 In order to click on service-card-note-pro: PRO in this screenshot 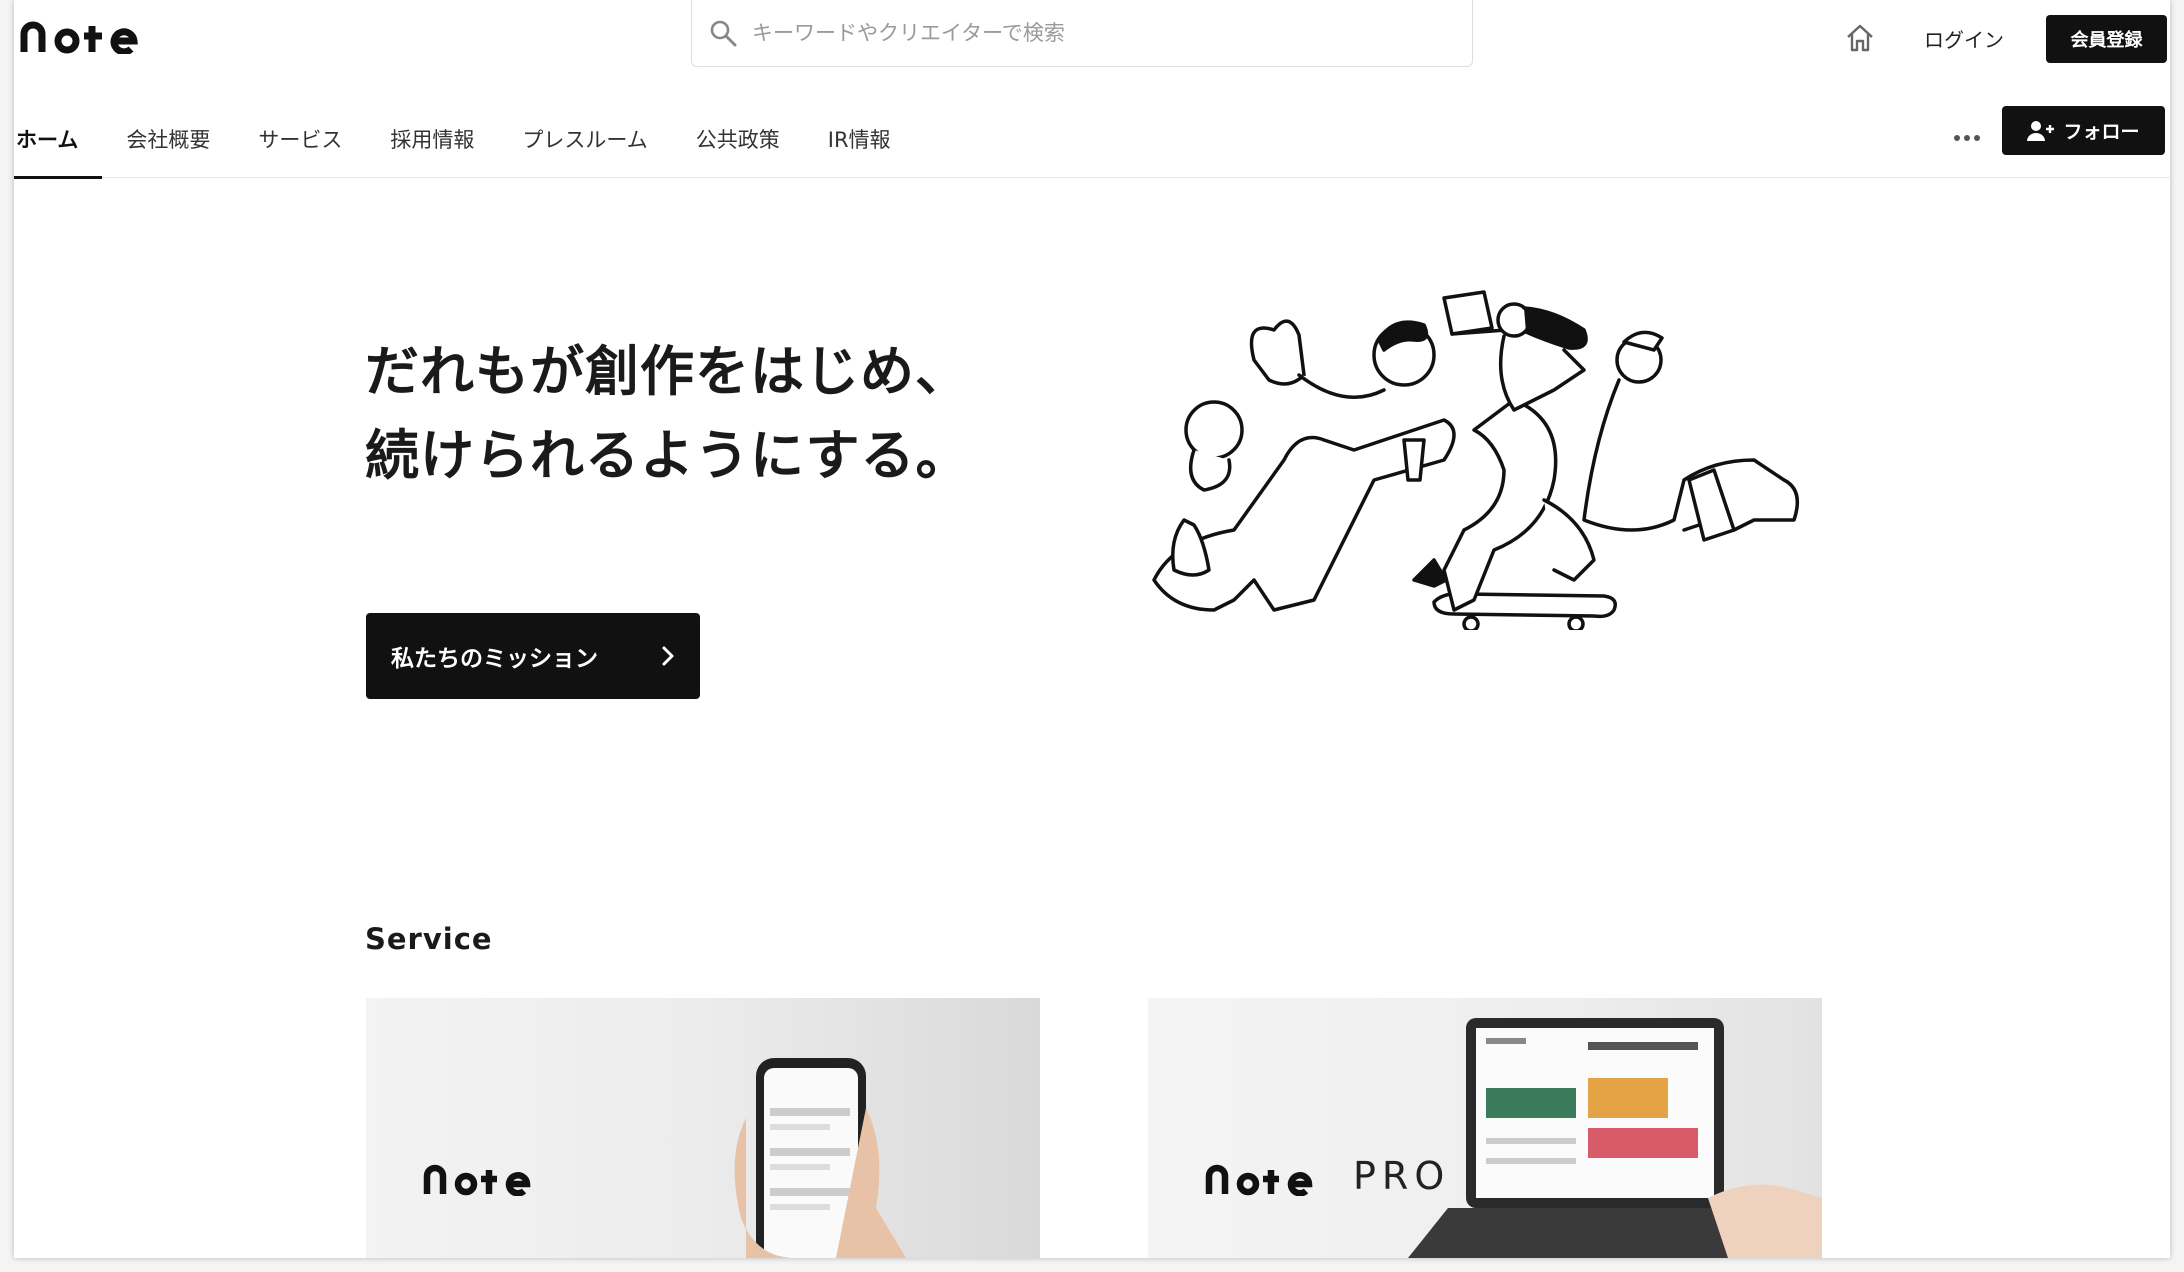, I will do `click(1485, 1128)`.